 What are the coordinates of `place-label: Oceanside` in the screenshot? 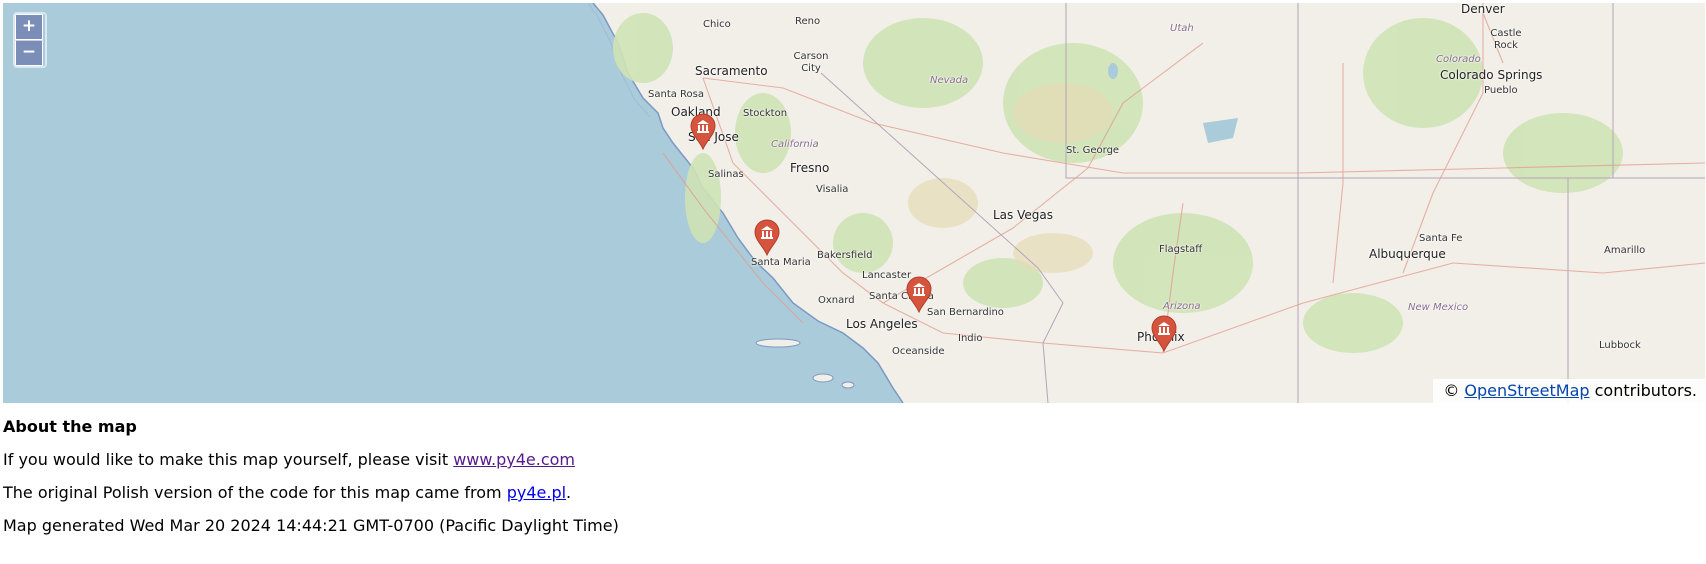 It's located at (918, 351).